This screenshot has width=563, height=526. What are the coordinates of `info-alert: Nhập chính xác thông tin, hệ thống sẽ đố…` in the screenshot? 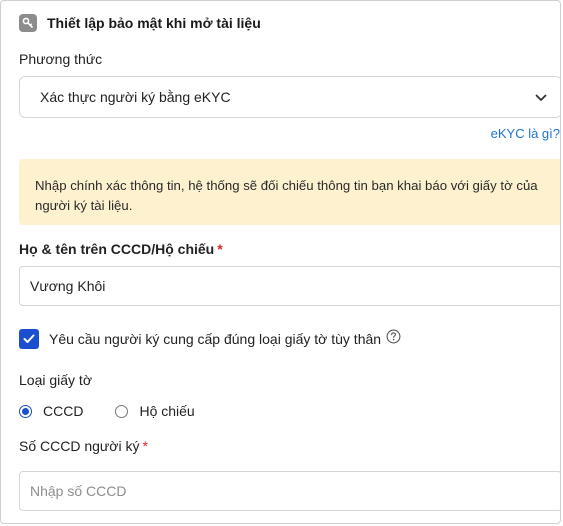 It's located at (289, 192).